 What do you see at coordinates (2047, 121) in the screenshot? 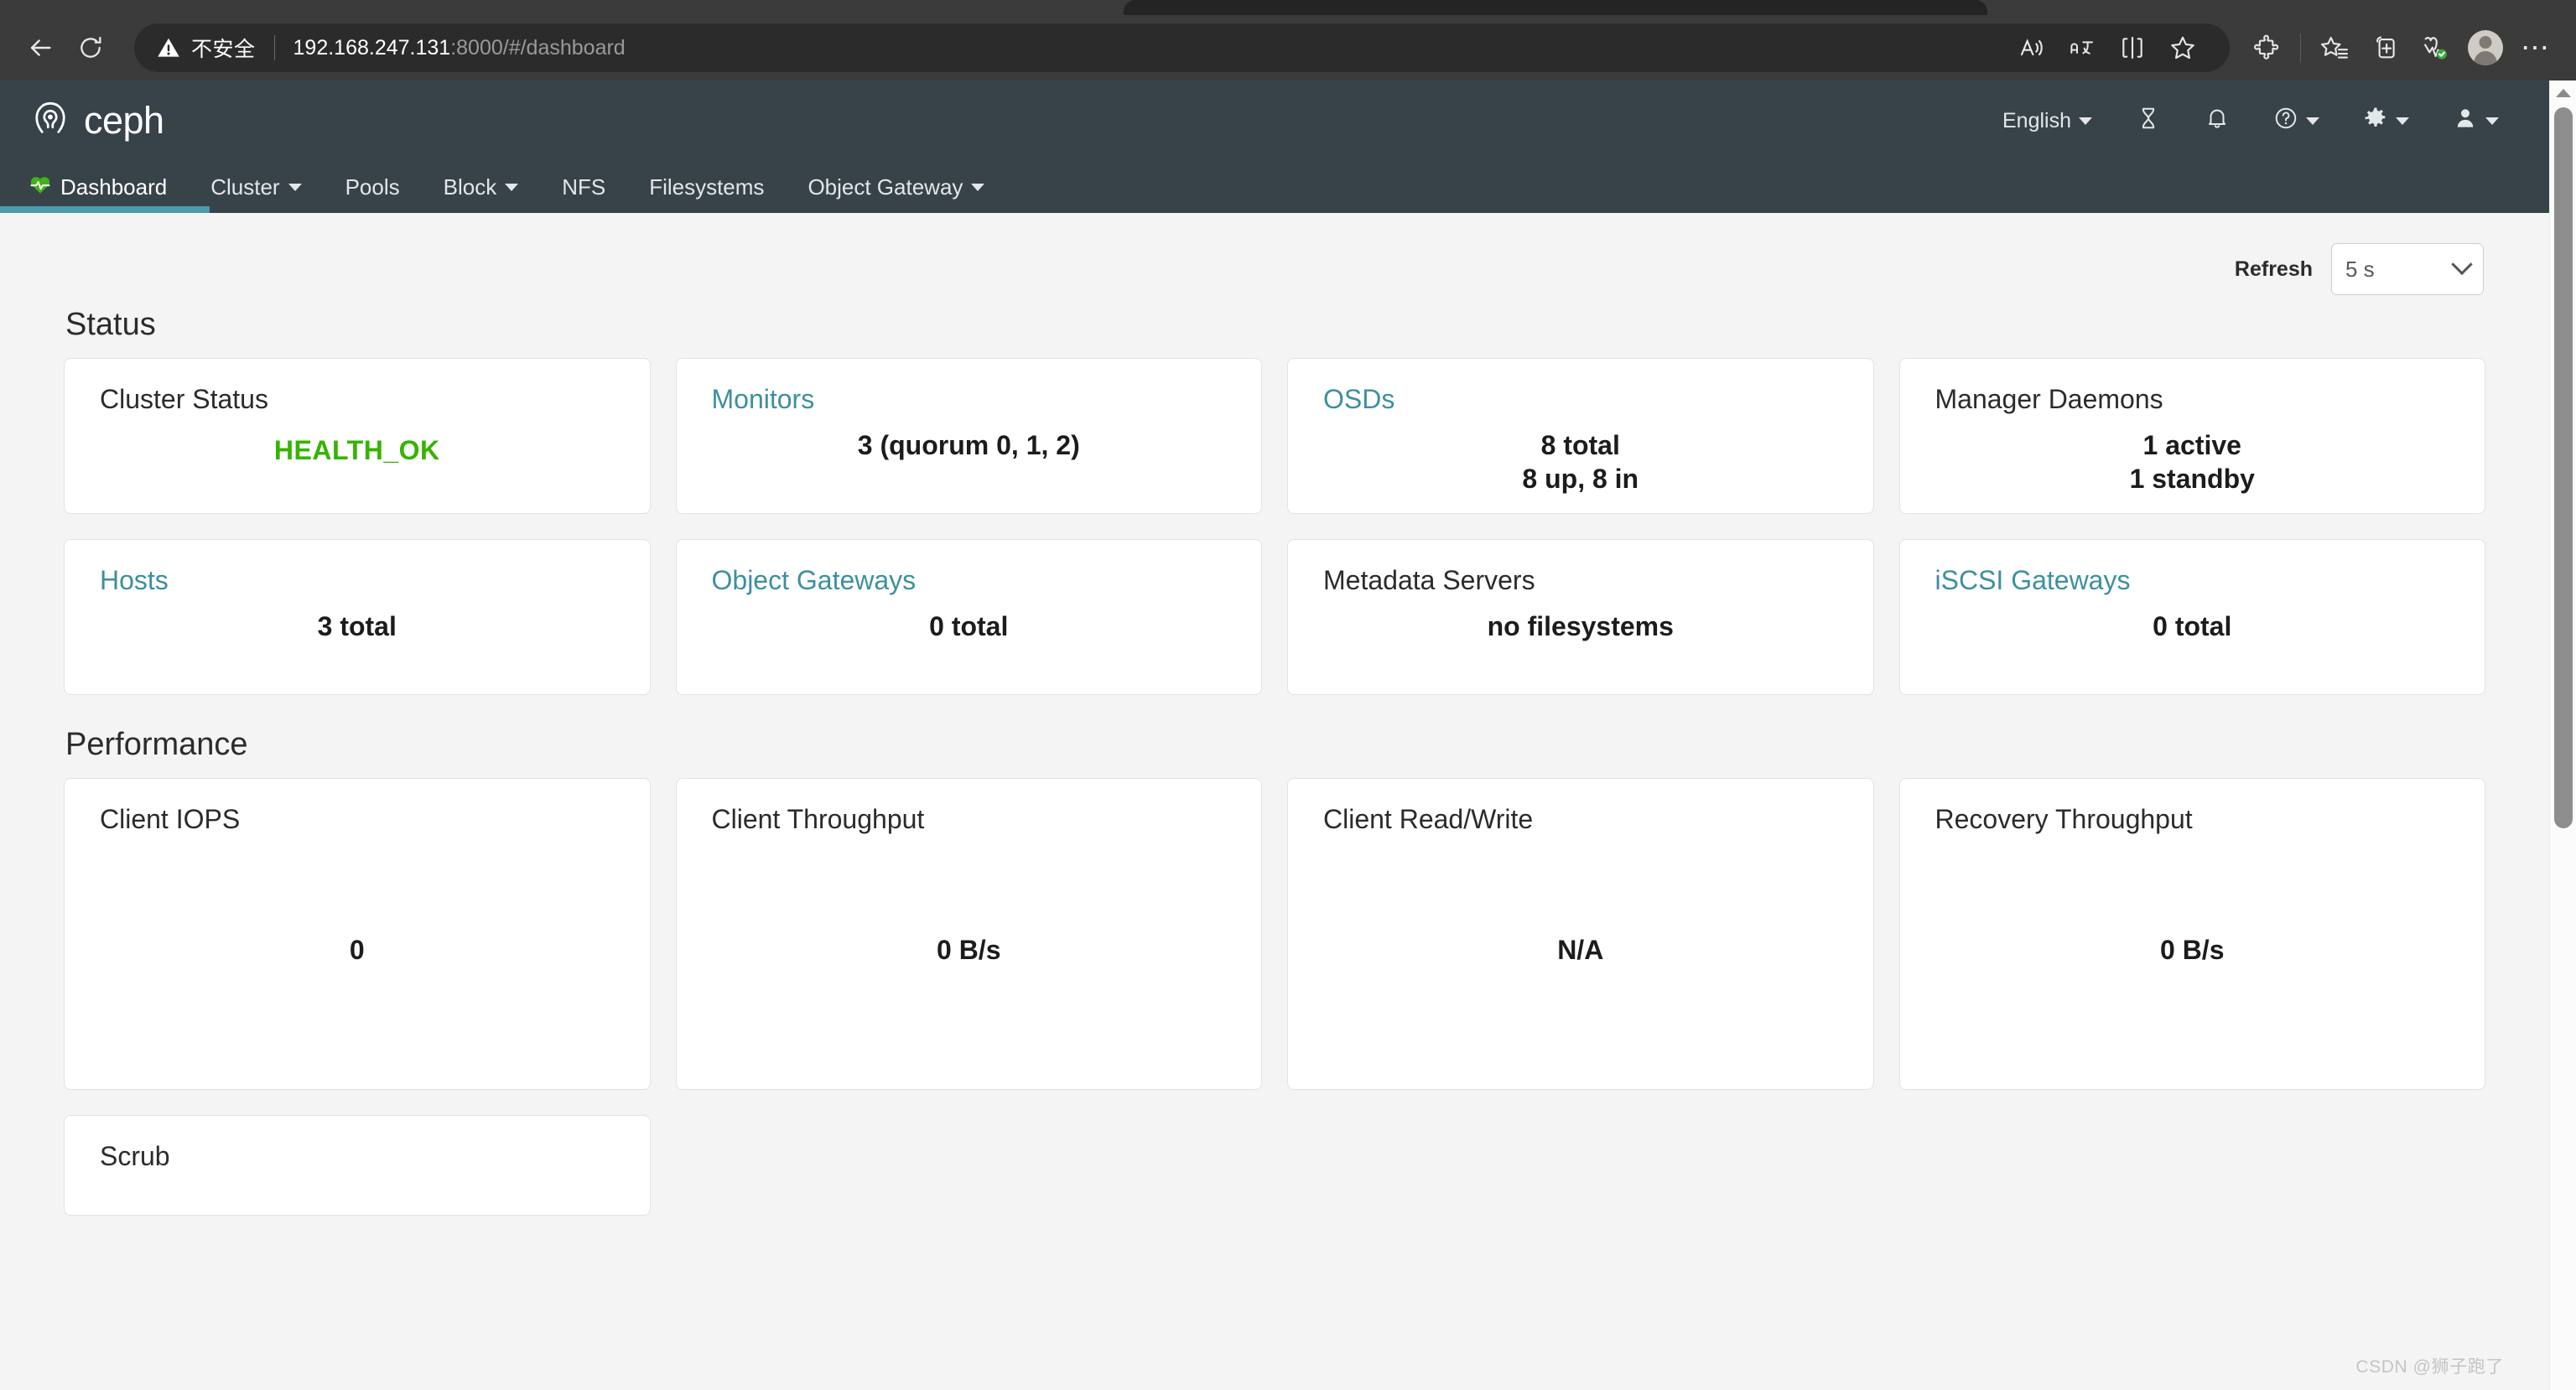
I see `language-selector: English` at bounding box center [2047, 121].